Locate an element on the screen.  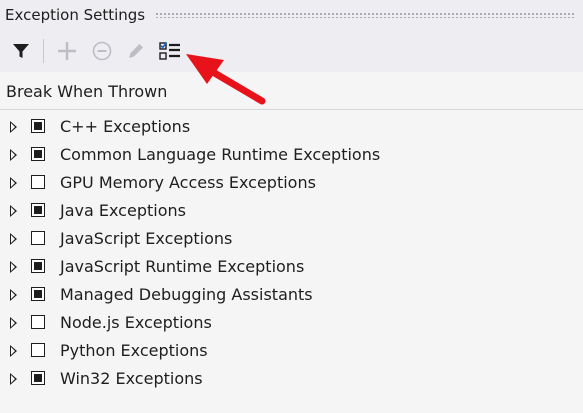
category-label: Common Language Runtime Exceptions is located at coordinates (220, 154).